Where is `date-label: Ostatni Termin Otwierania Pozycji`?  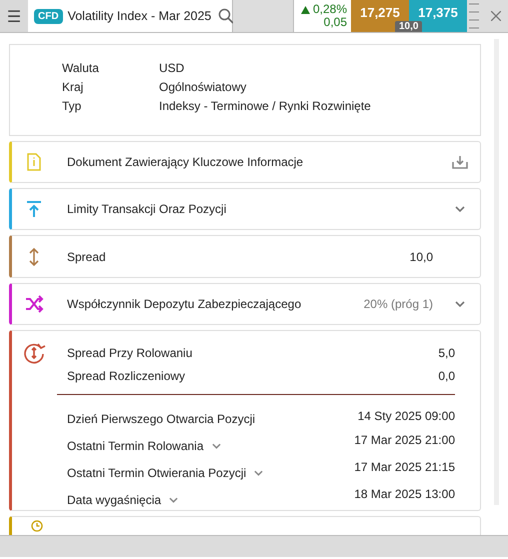 date-label: Ostatni Termin Otwierania Pozycji is located at coordinates (156, 473).